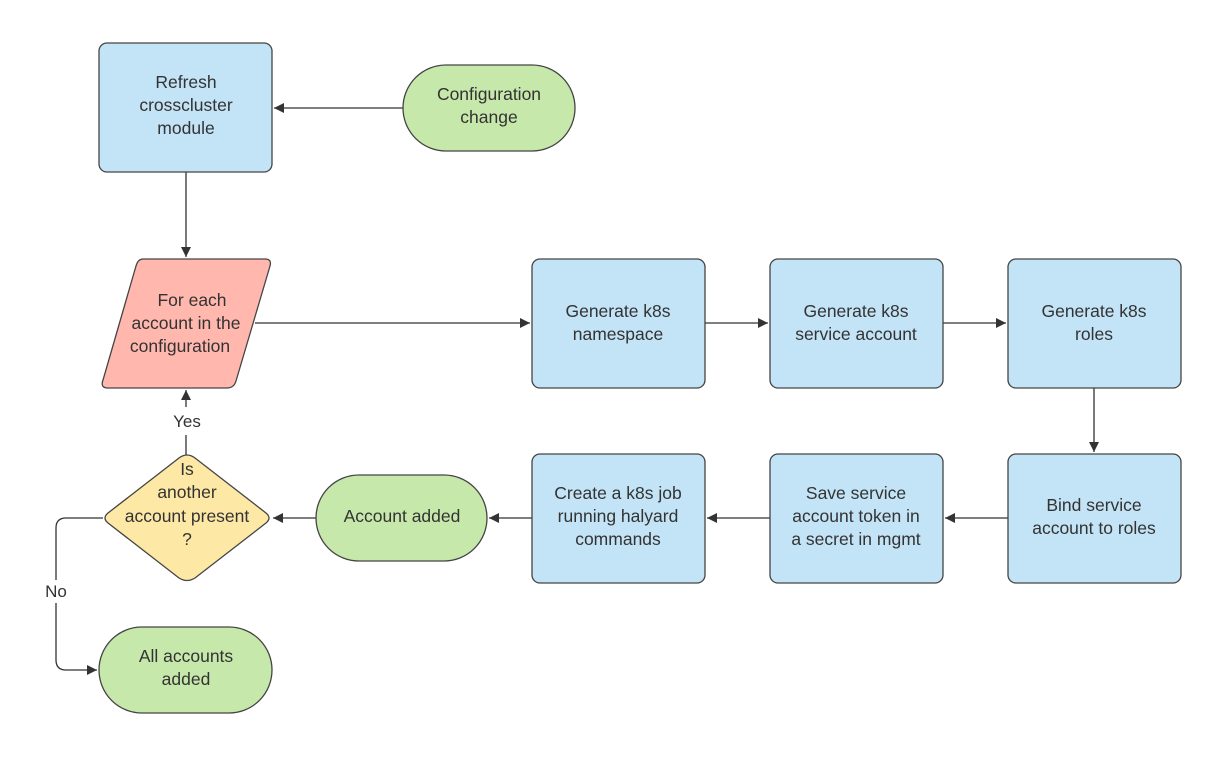 The width and height of the screenshot is (1224, 757). Describe the element at coordinates (186, 679) in the screenshot. I see `svg-text: added` at that location.